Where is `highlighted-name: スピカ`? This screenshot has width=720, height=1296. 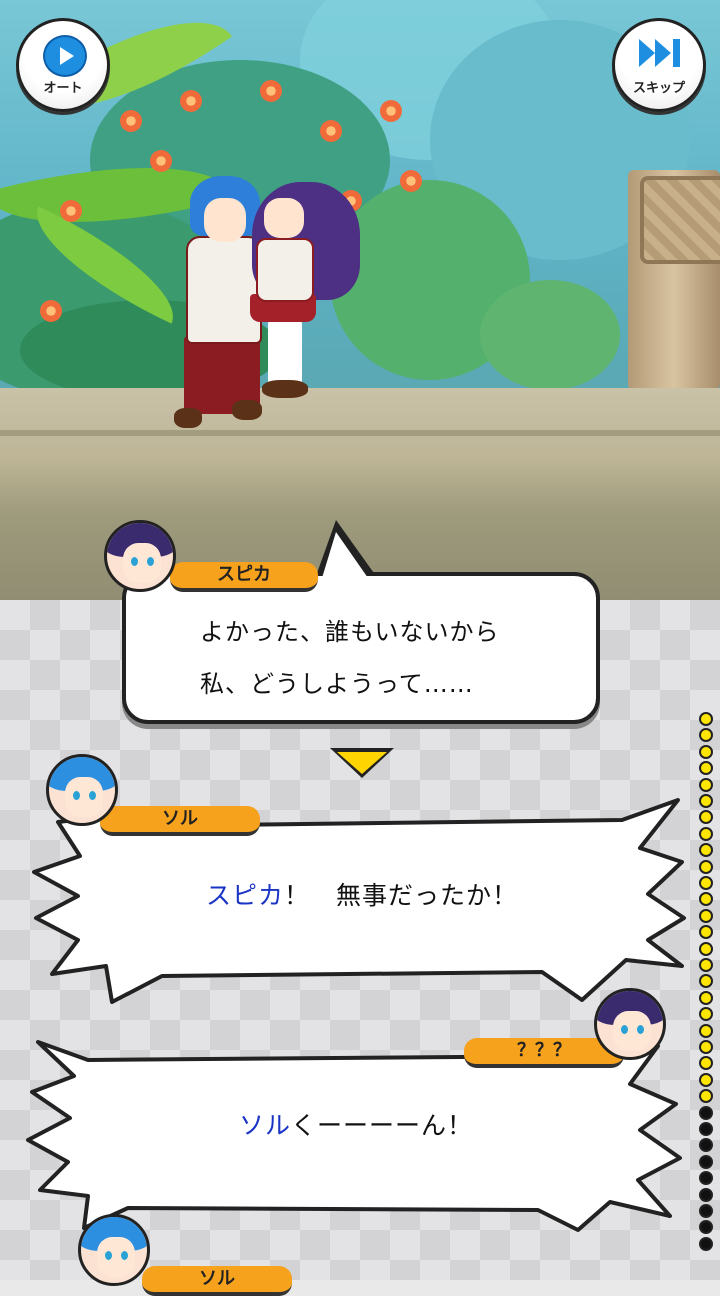 highlighted-name: スピカ is located at coordinates (244, 895).